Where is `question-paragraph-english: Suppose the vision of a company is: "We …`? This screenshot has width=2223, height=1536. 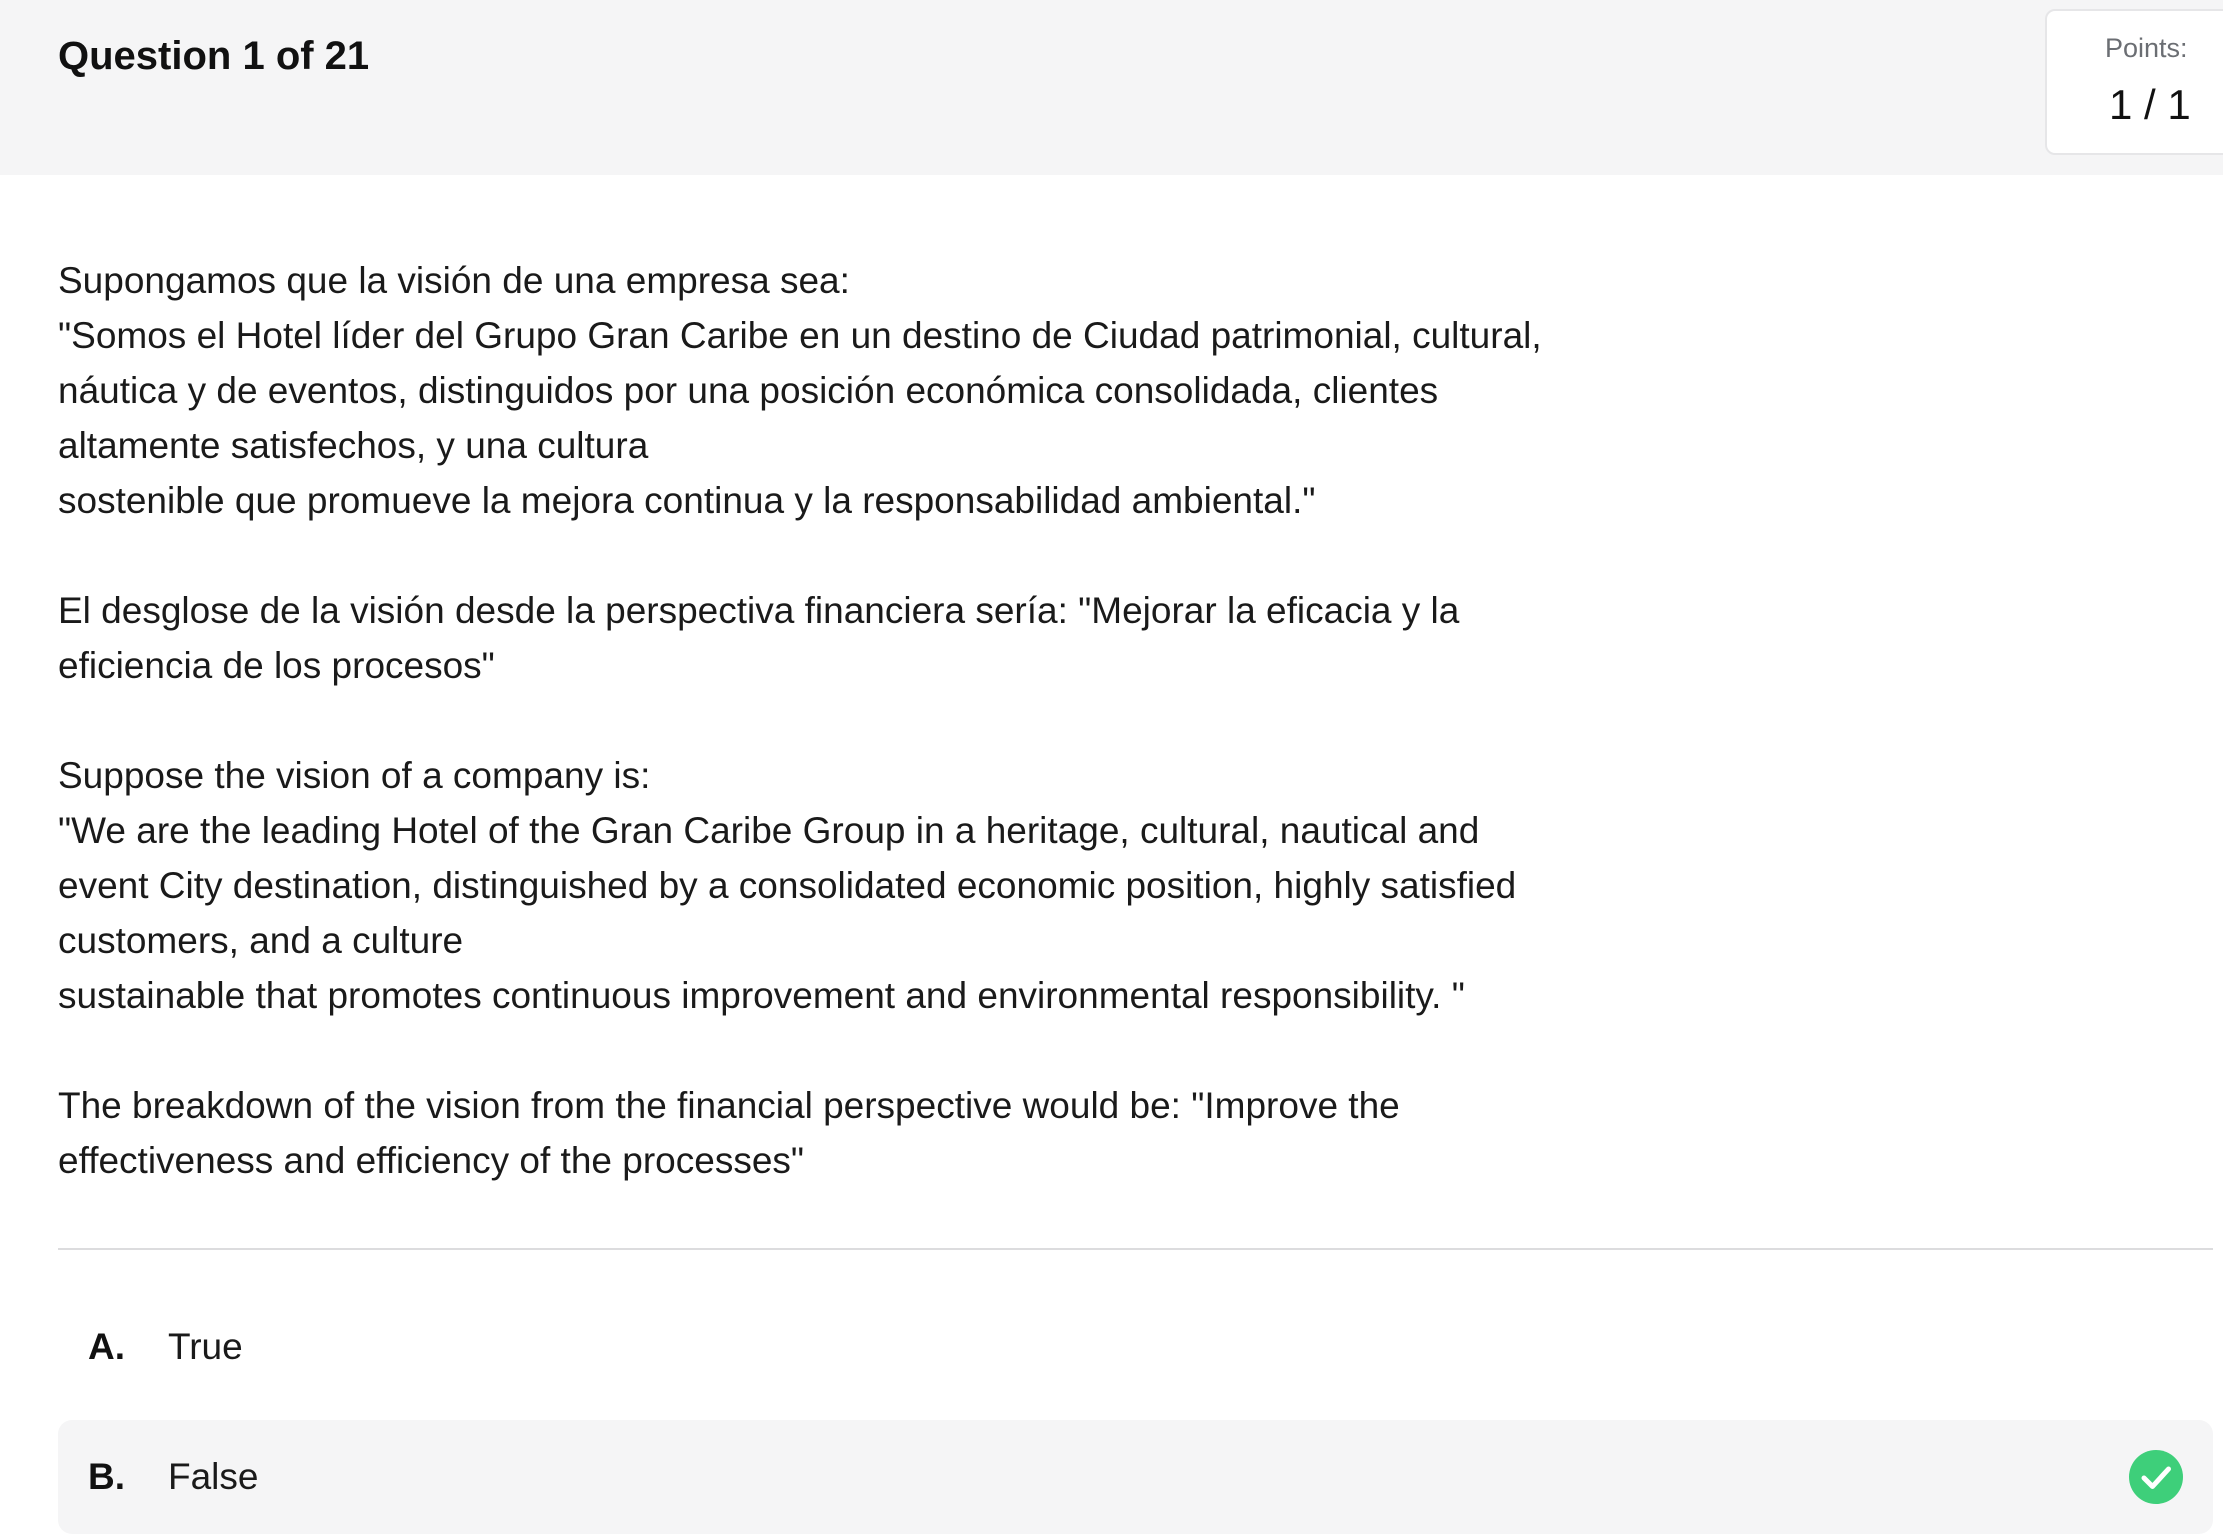 question-paragraph-english: Suppose the vision of a company is: "We … is located at coordinates (878, 885).